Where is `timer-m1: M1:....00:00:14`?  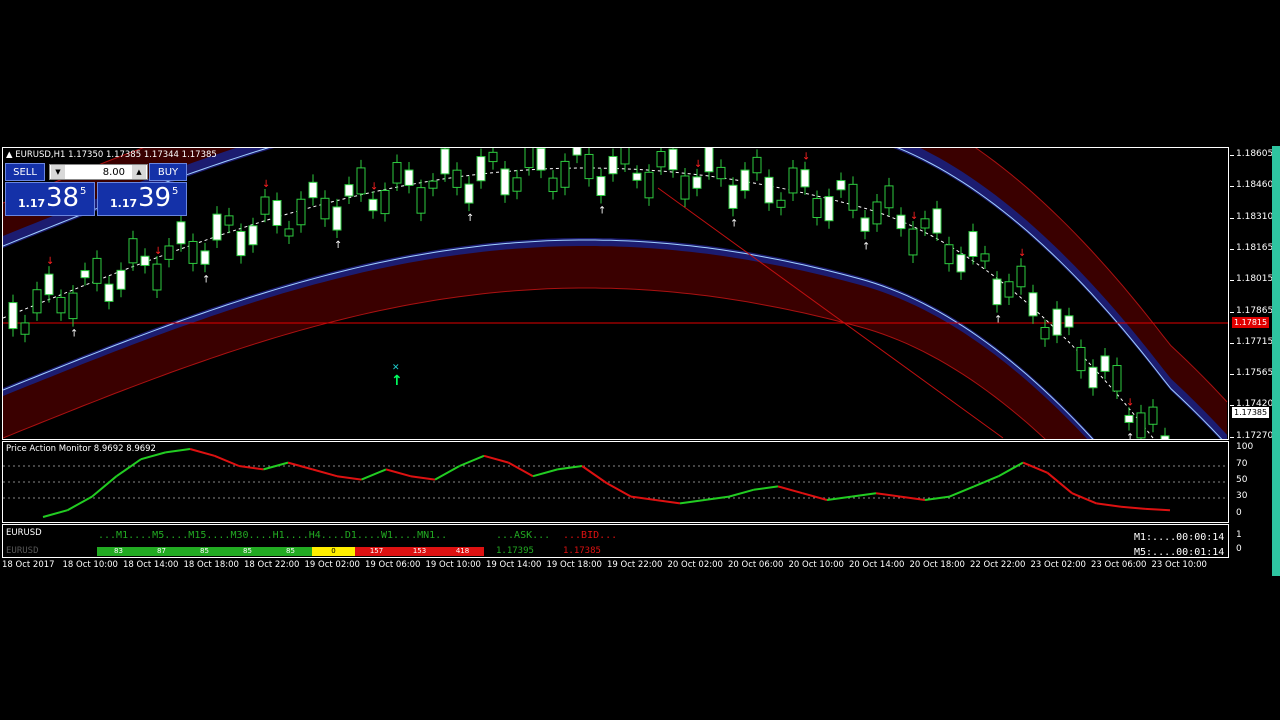 timer-m1: M1:....00:00:14 is located at coordinates (1179, 537).